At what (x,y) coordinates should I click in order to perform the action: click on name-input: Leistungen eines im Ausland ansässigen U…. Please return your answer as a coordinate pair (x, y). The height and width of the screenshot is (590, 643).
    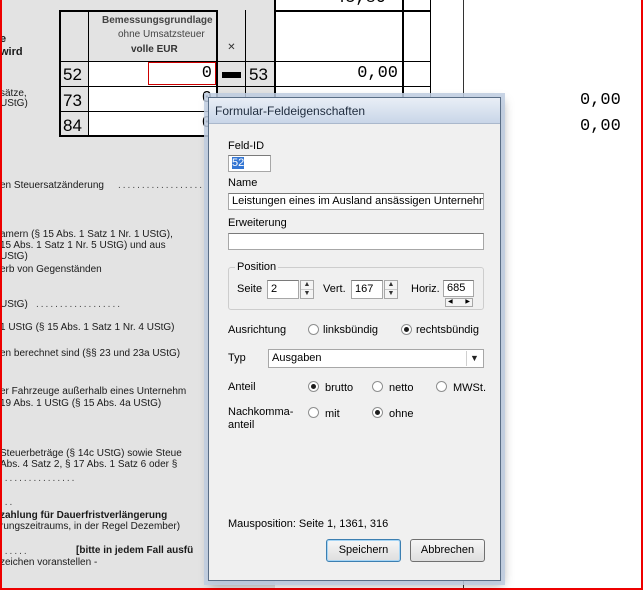
    Looking at the image, I should click on (356, 201).